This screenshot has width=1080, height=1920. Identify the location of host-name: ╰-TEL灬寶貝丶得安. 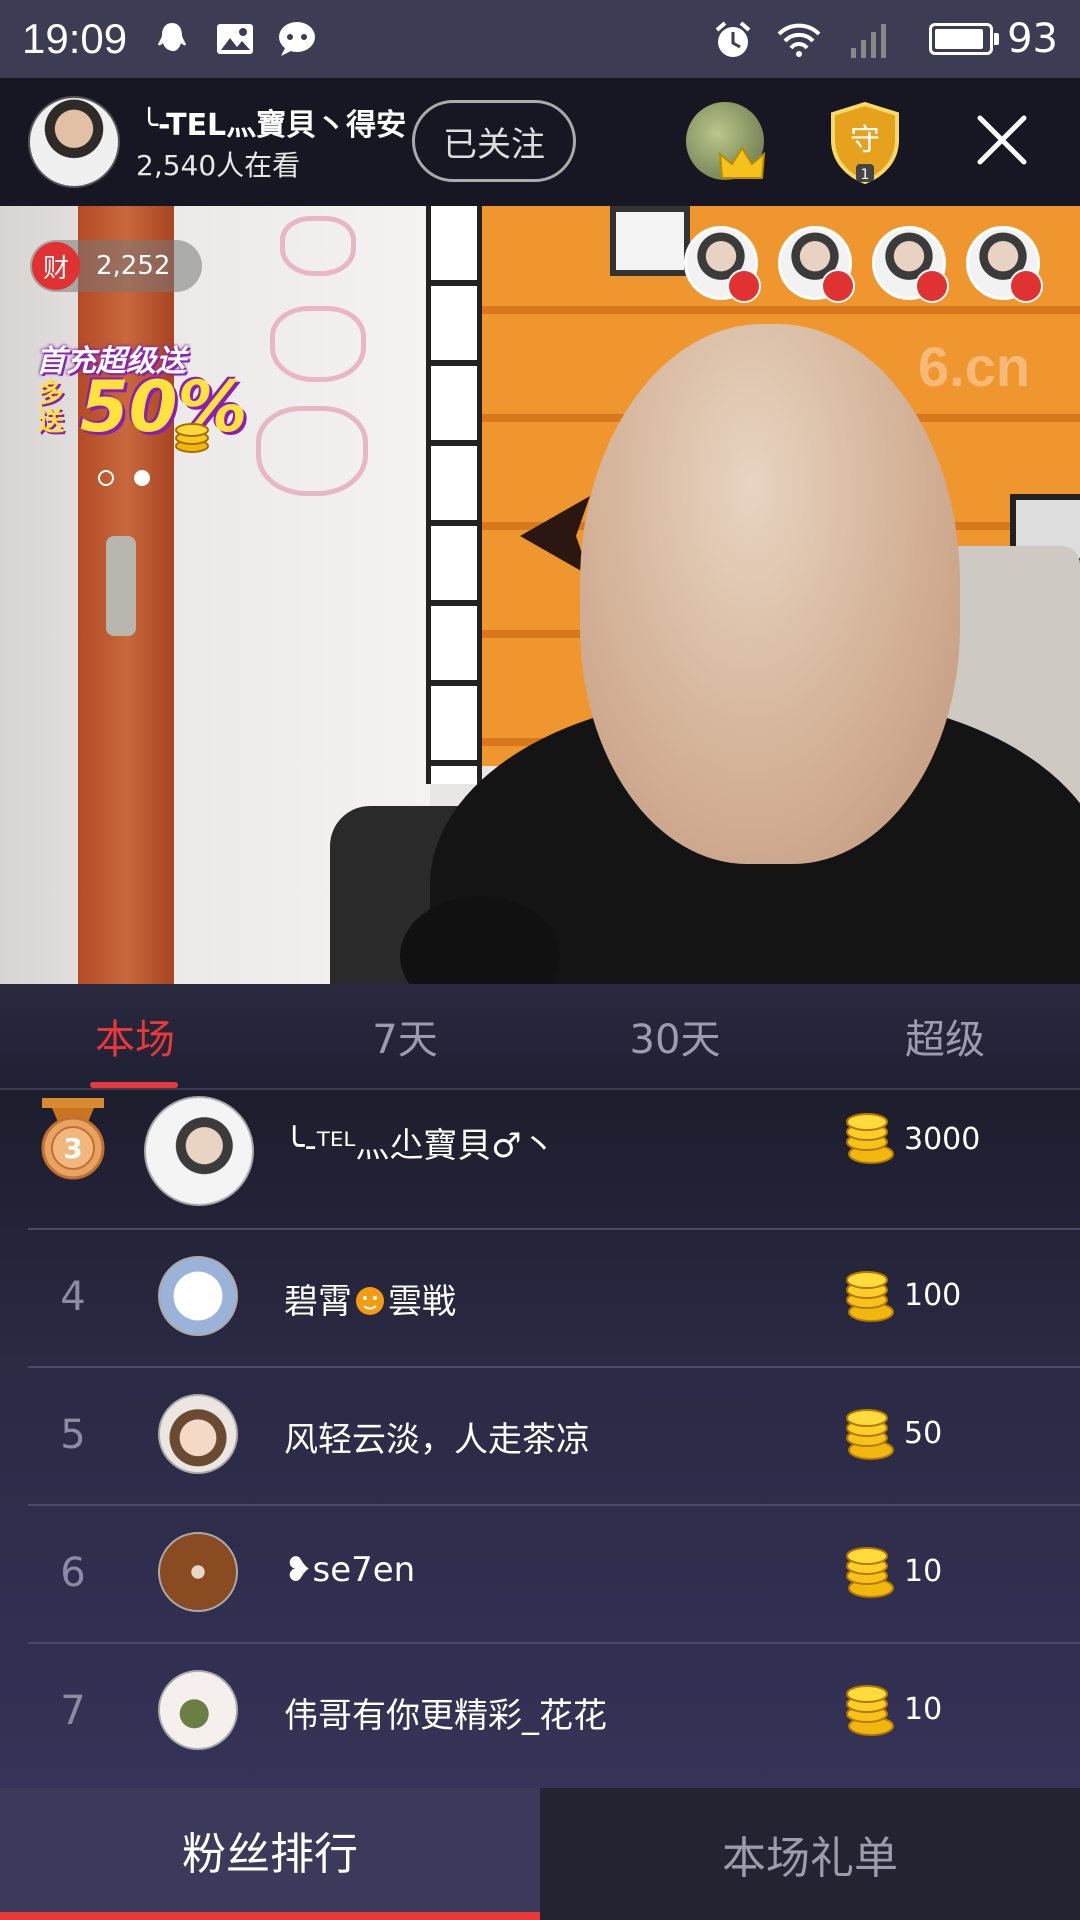
(273, 122).